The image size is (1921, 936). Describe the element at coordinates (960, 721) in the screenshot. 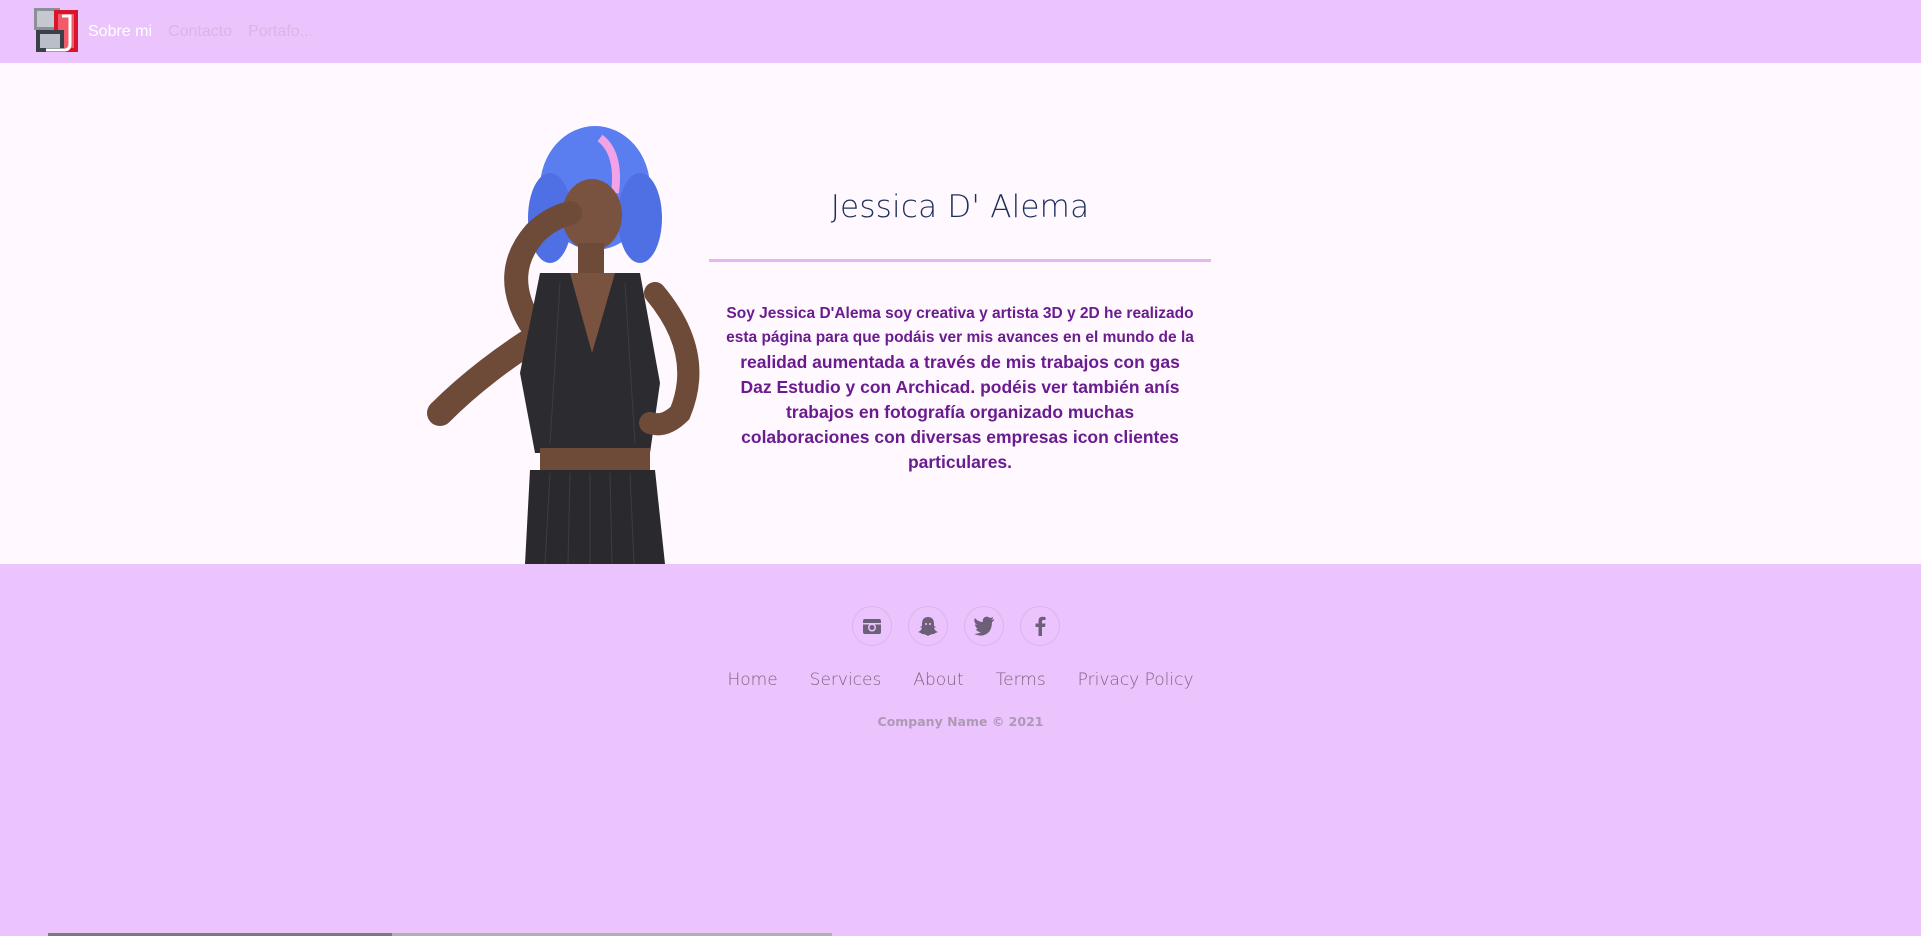

I see `copyright-text: Company Name © 2021` at that location.